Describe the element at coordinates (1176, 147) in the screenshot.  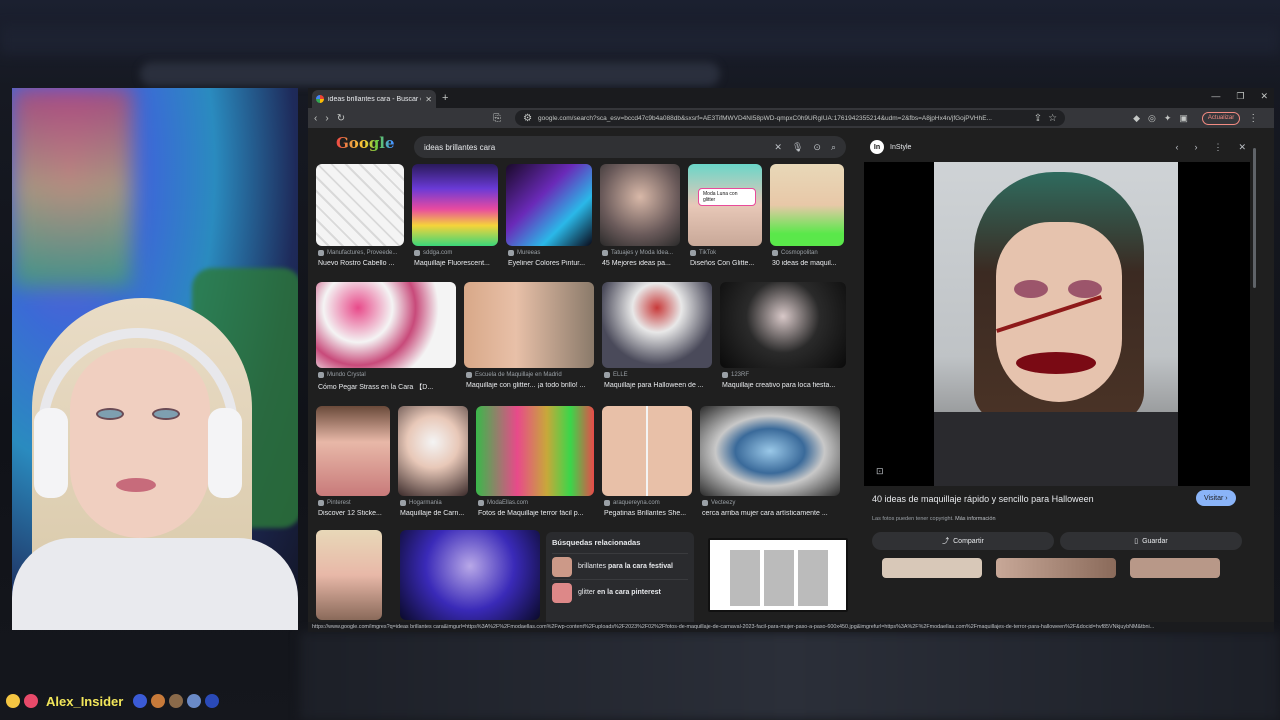
I see `previous-icon: ‹` at that location.